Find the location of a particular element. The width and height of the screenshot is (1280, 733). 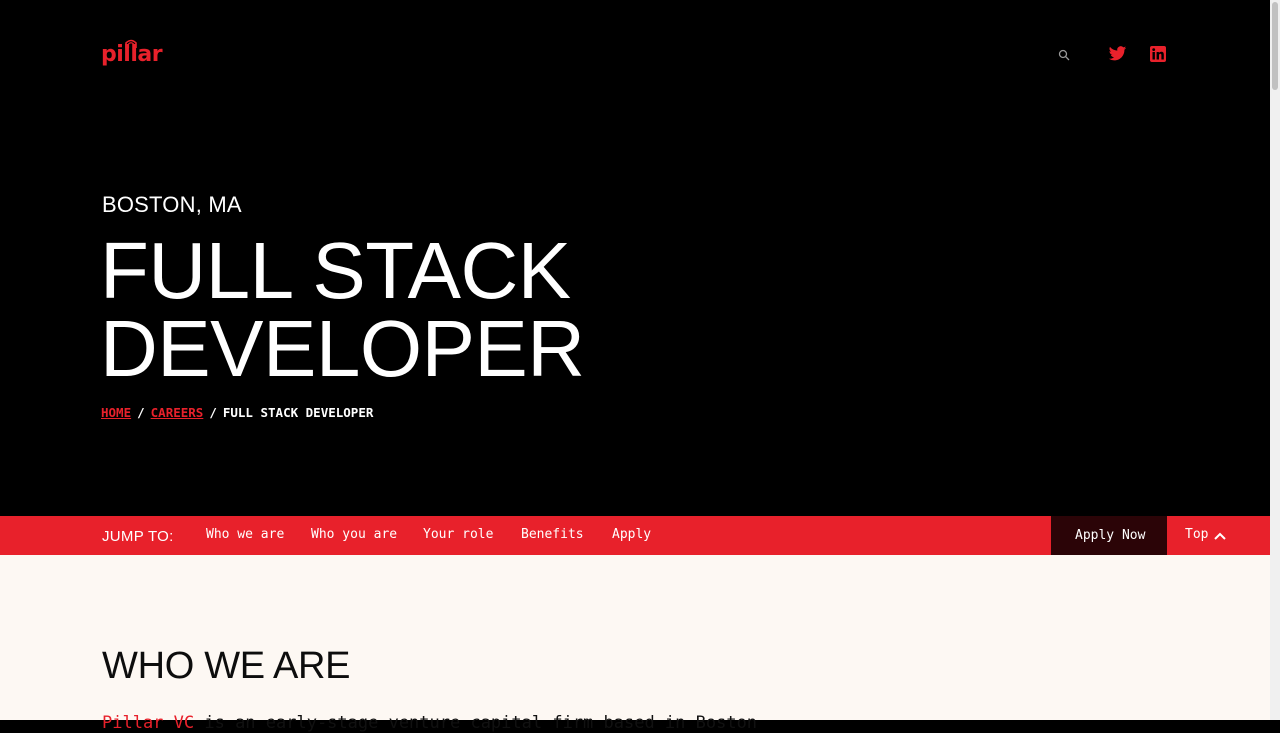

breadcrumb-home-link: HOME is located at coordinates (116, 412).